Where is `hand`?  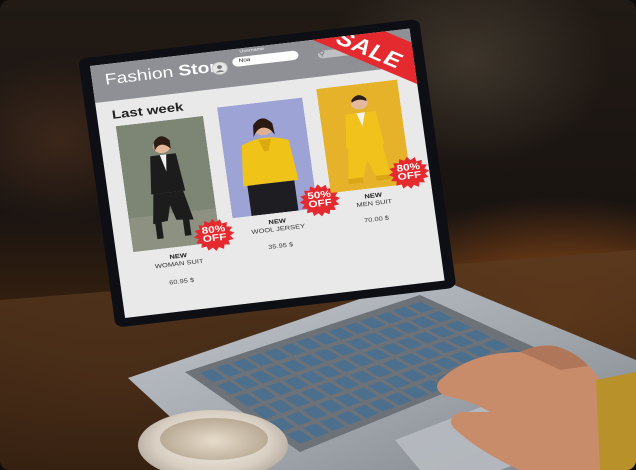
hand is located at coordinates (536, 407).